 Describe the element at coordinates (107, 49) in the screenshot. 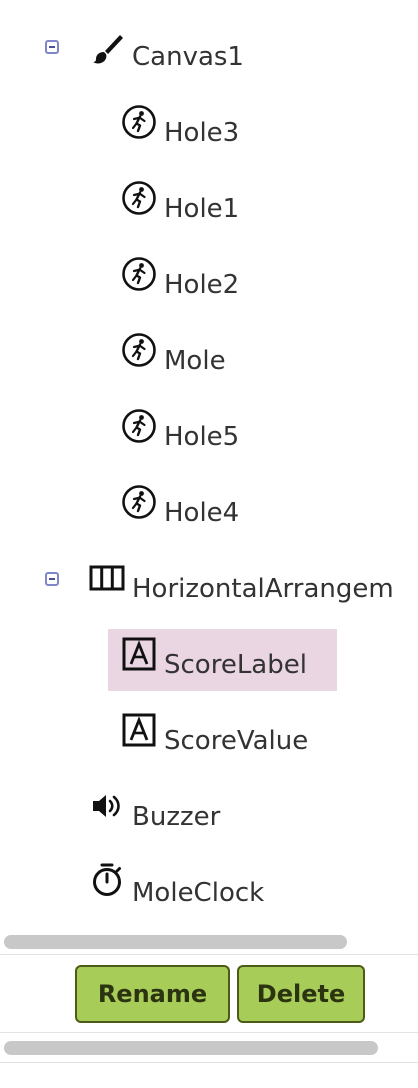

I see `paintbrush-icon` at that location.